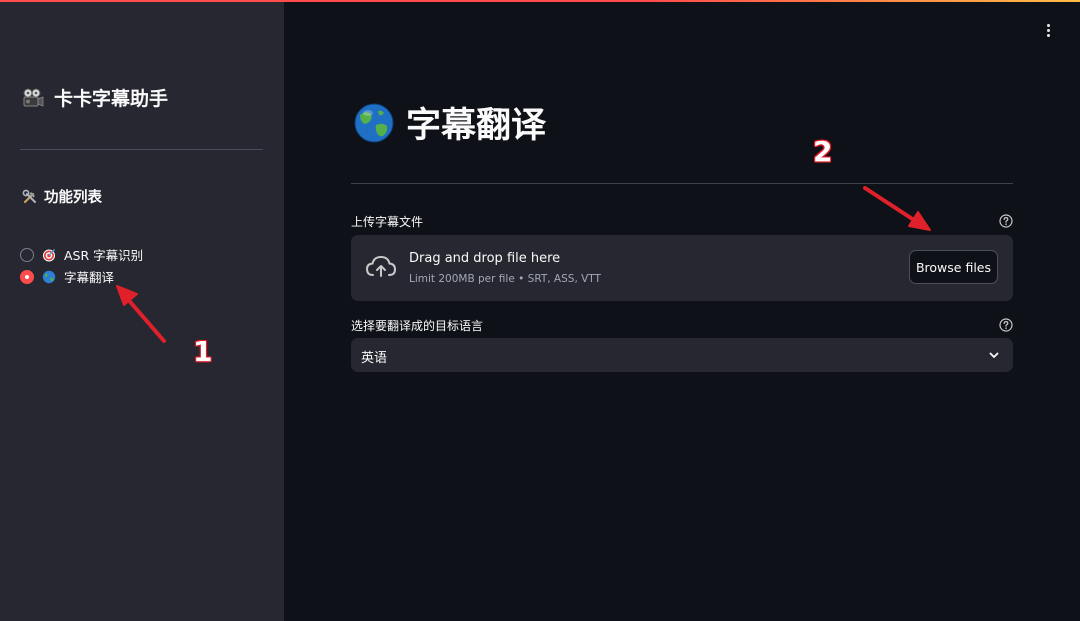 The height and width of the screenshot is (621, 1080). I want to click on sidebar-item-label: 字幕翻译, so click(89, 277).